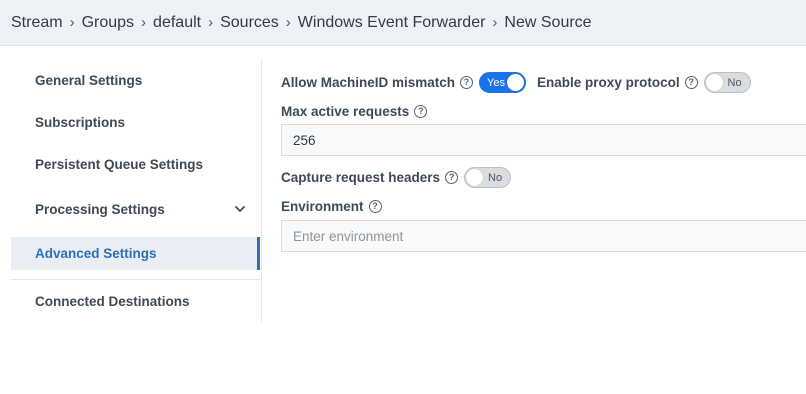 This screenshot has height=394, width=806. I want to click on sidebar-item-advanced-settings: Advanced Settings, so click(135, 253).